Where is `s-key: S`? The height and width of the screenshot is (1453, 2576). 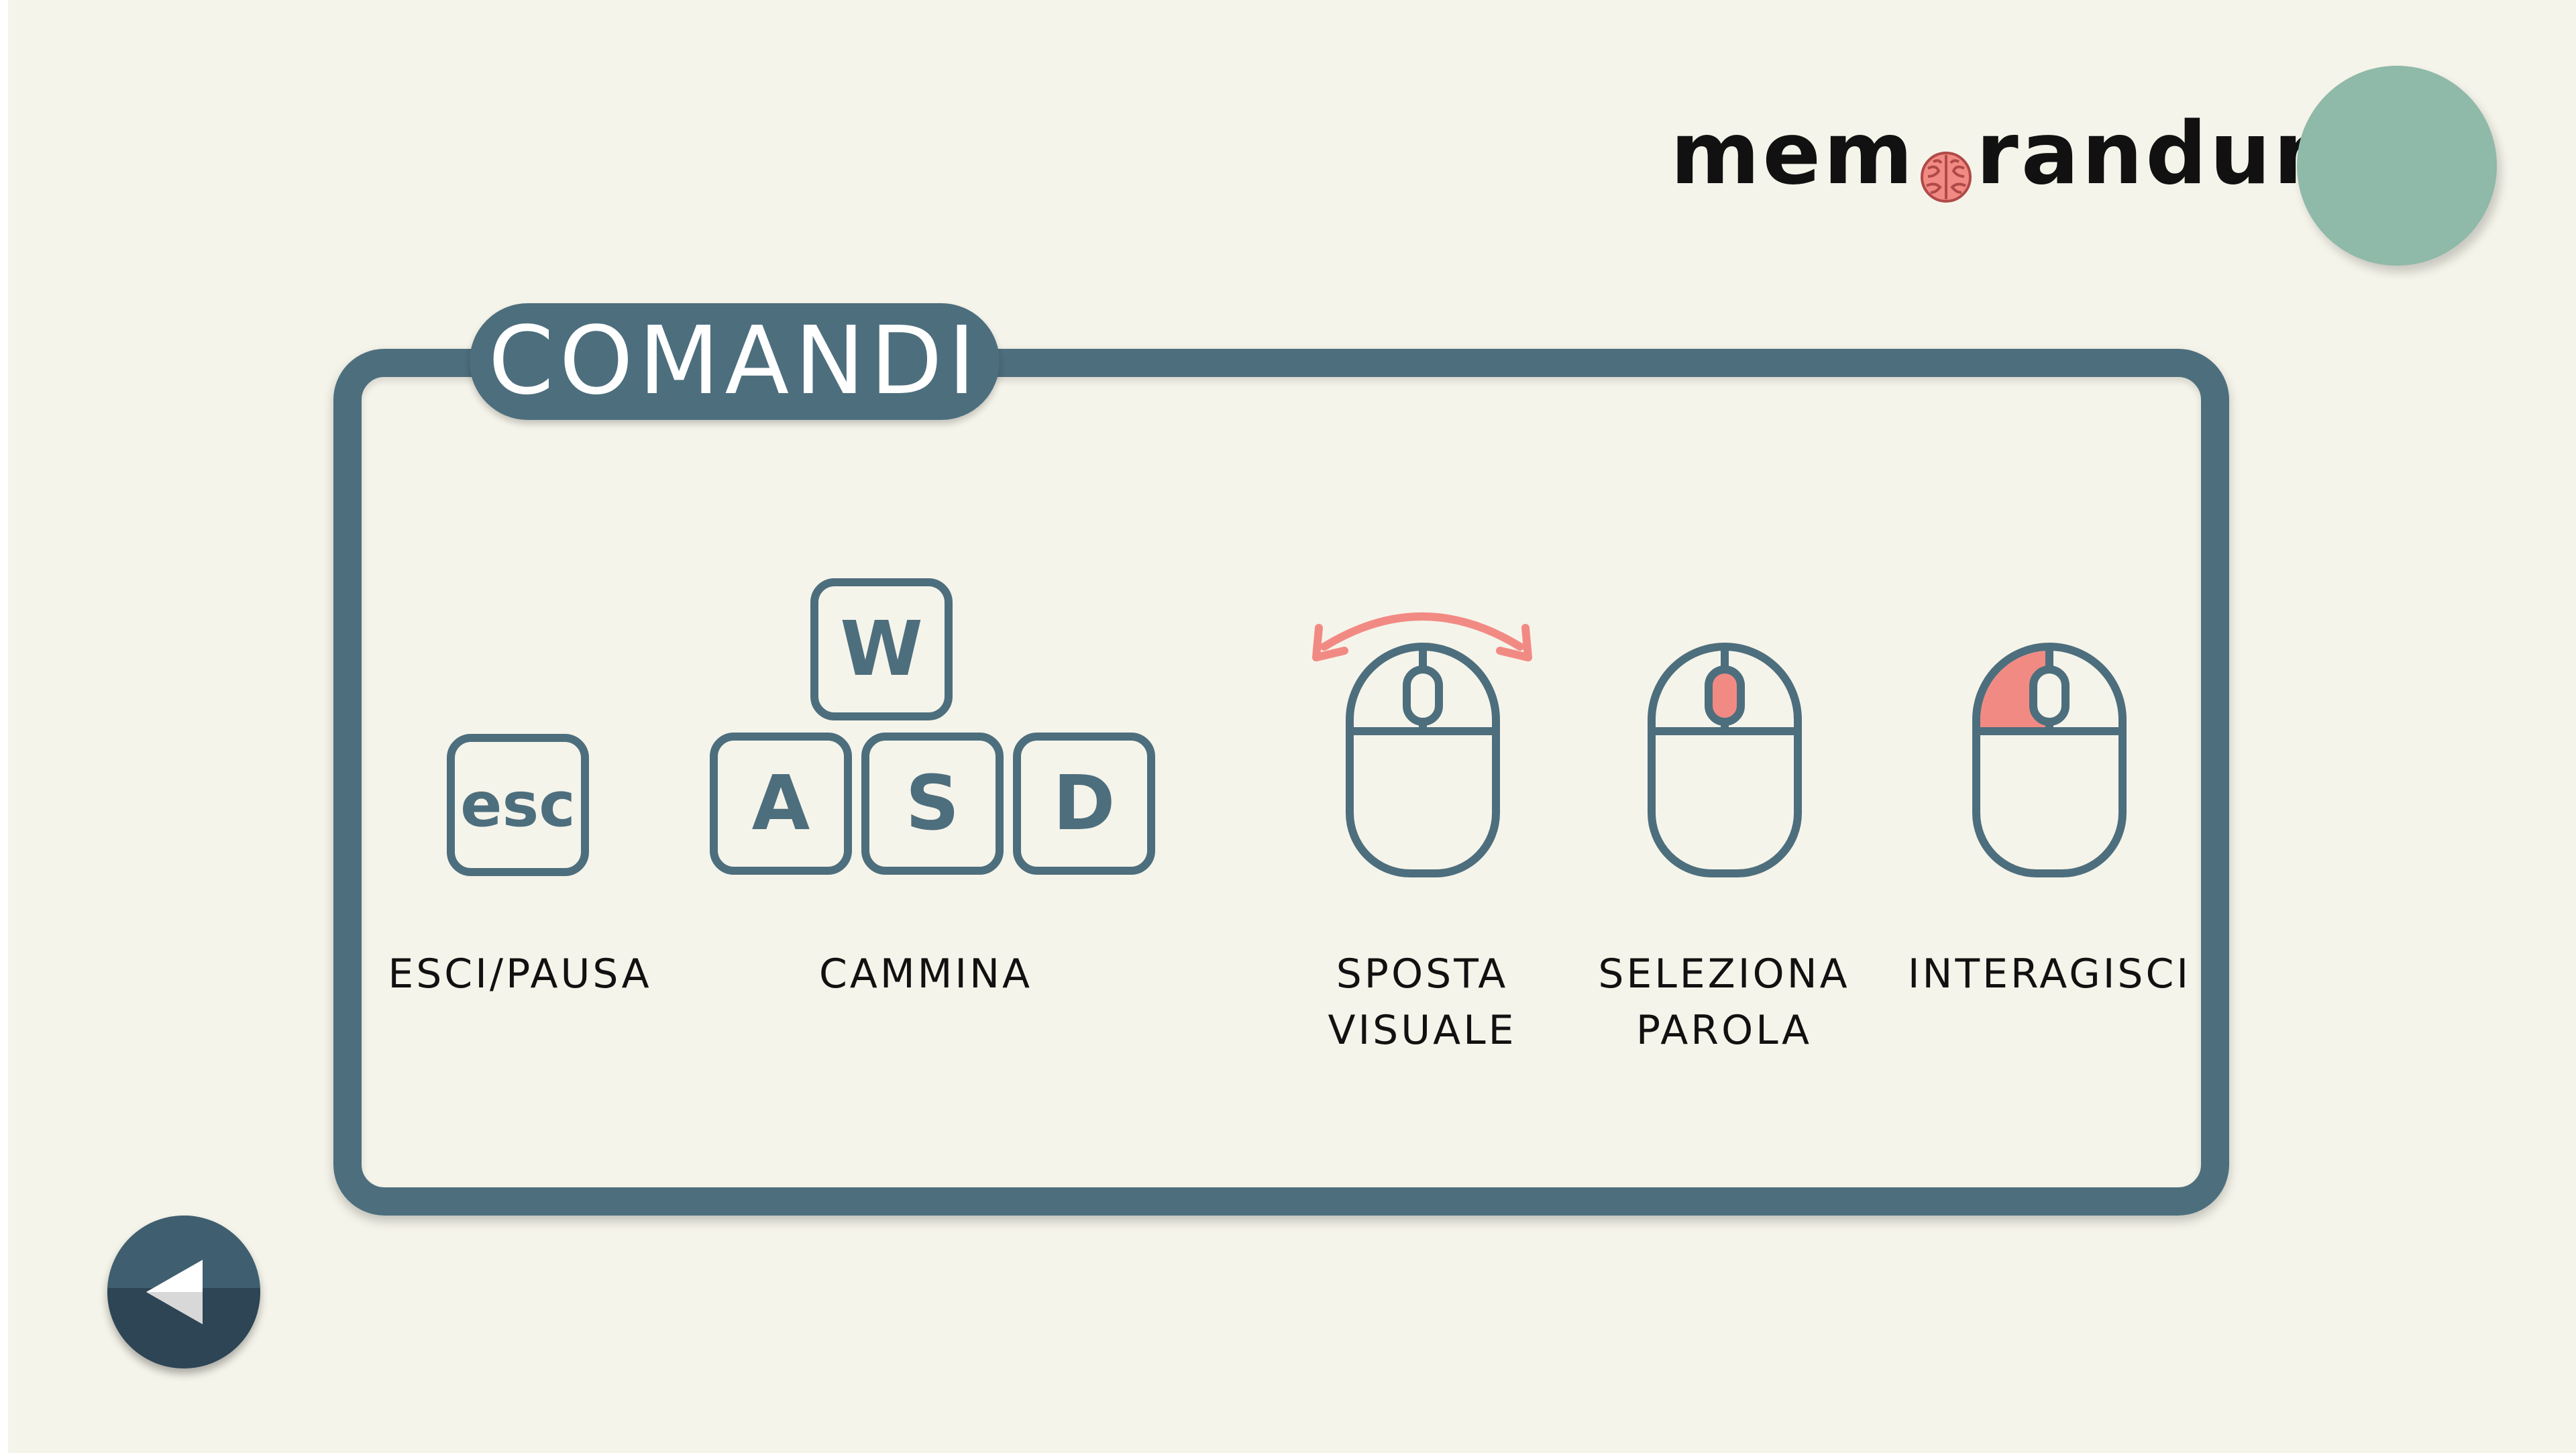 s-key: S is located at coordinates (932, 804).